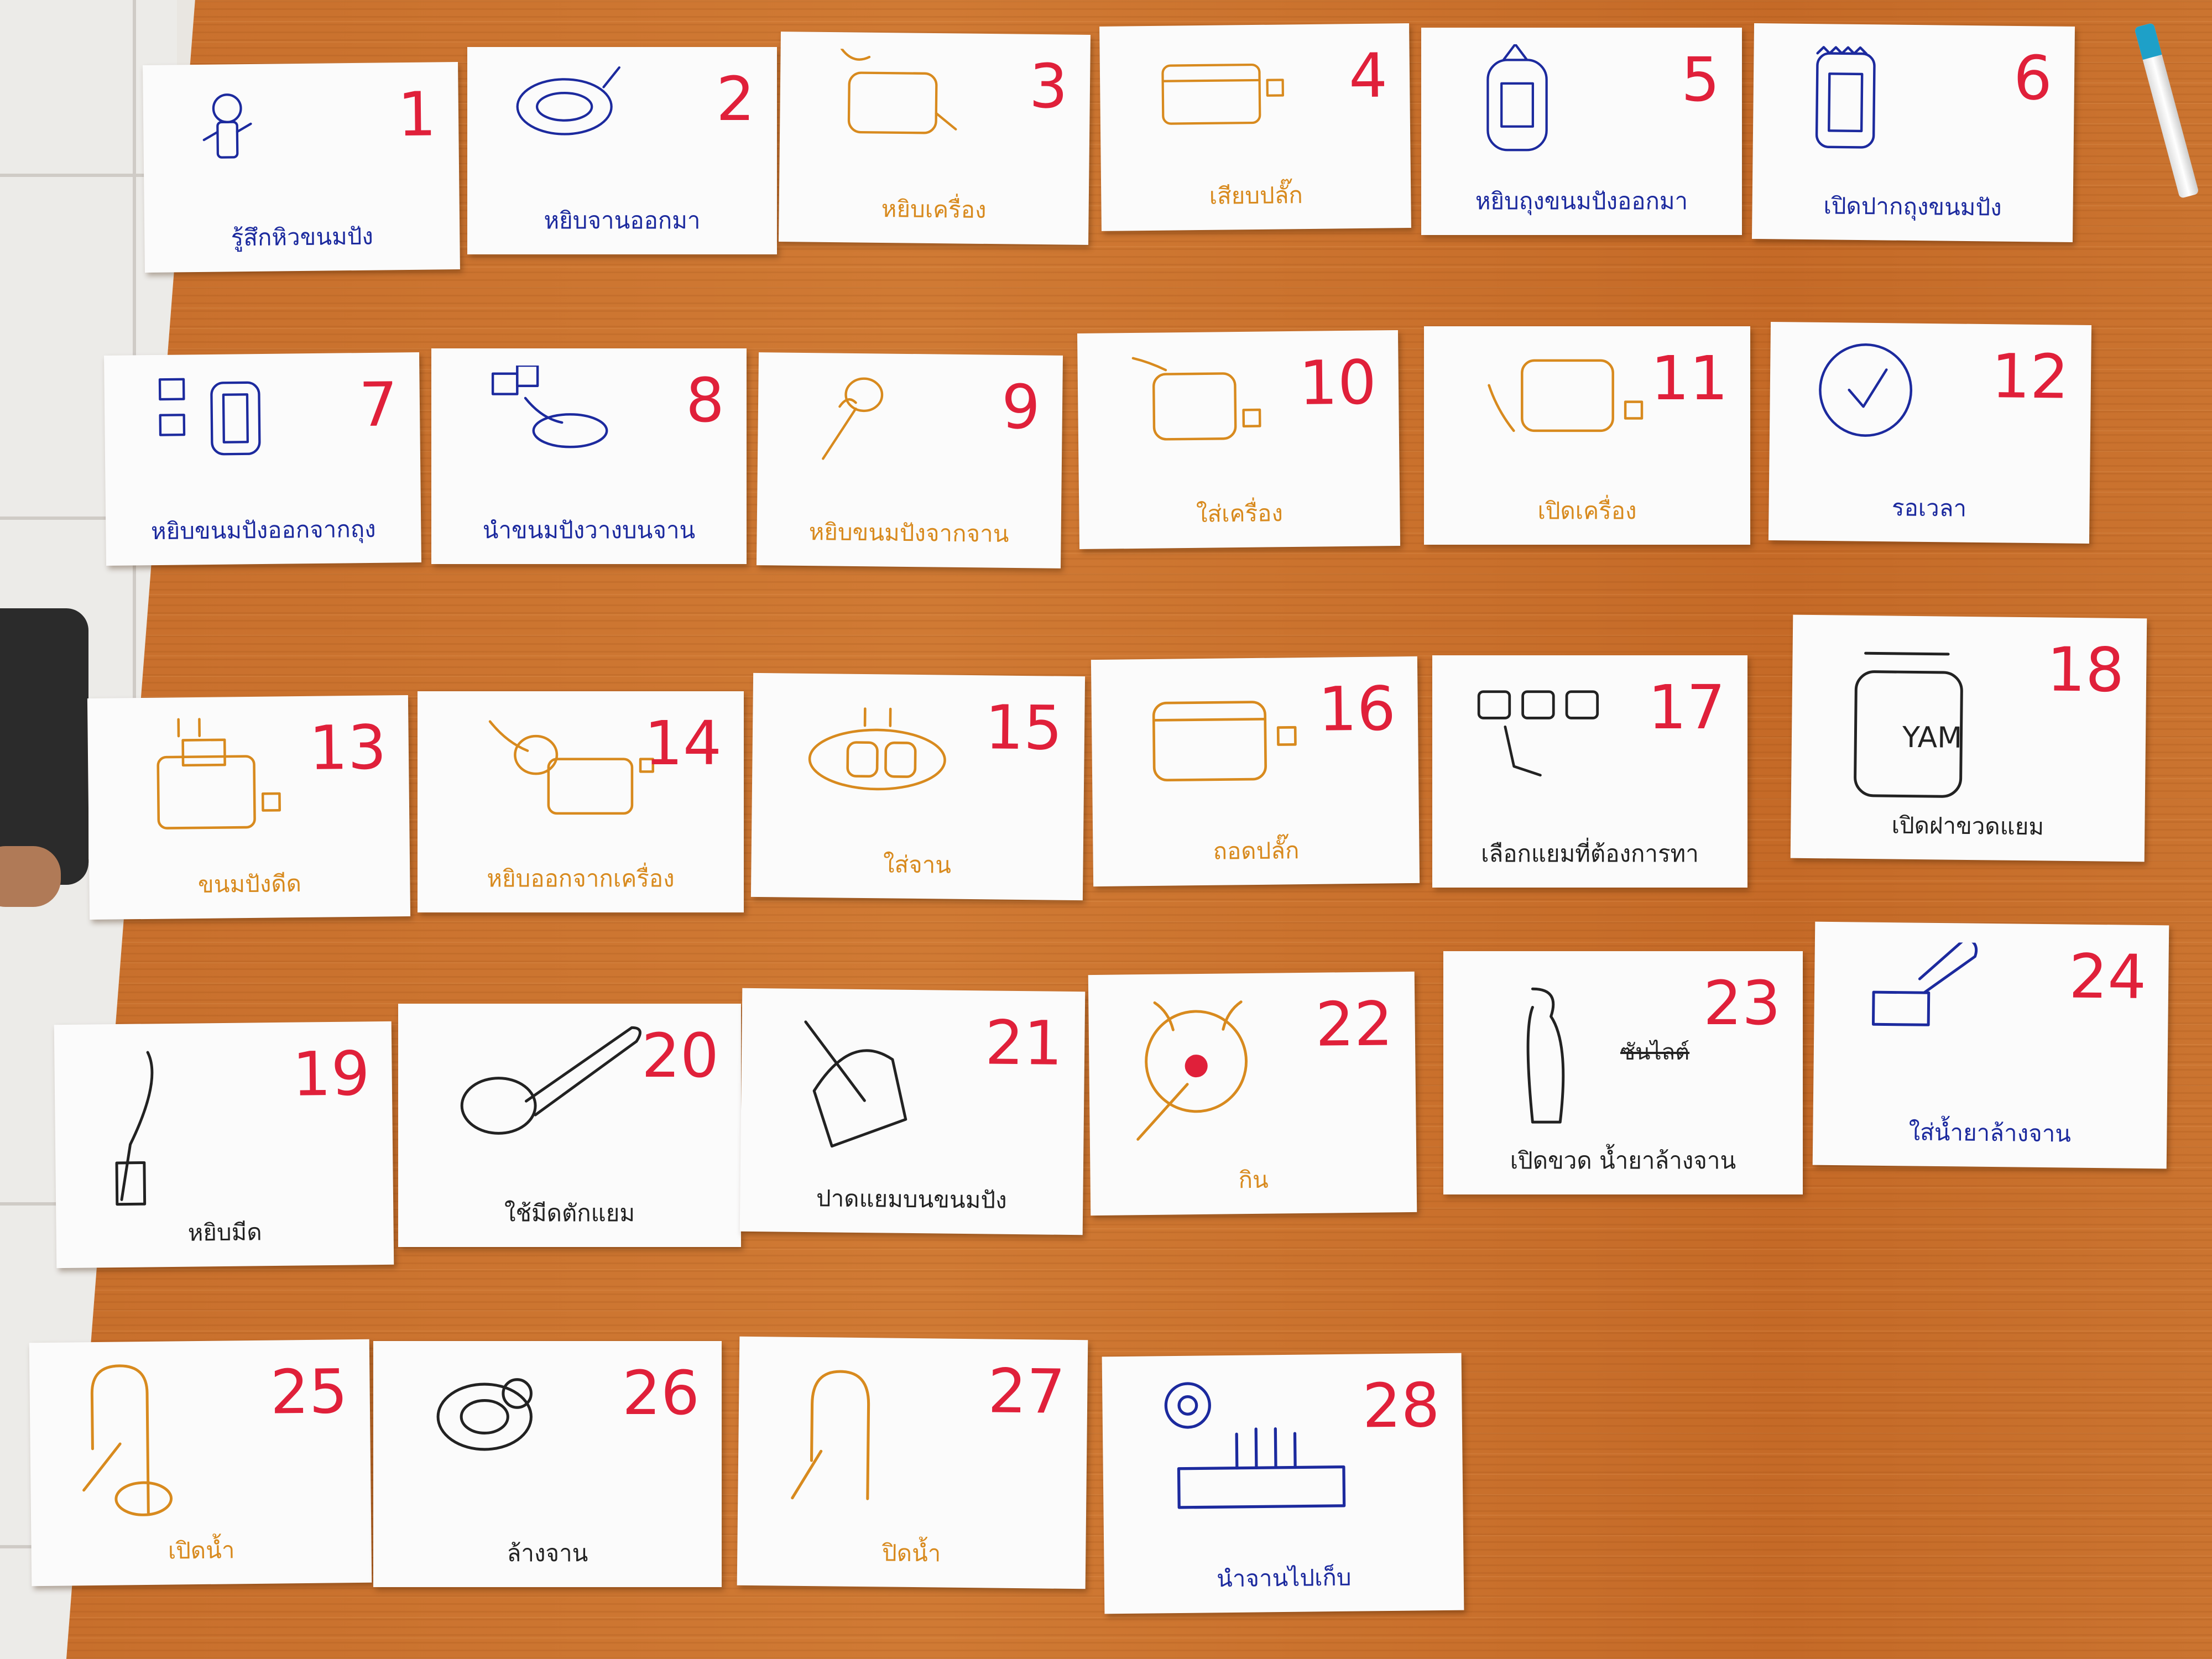 Image resolution: width=2212 pixels, height=1659 pixels. Describe the element at coordinates (1048, 86) in the screenshot. I see `card-number: 3` at that location.